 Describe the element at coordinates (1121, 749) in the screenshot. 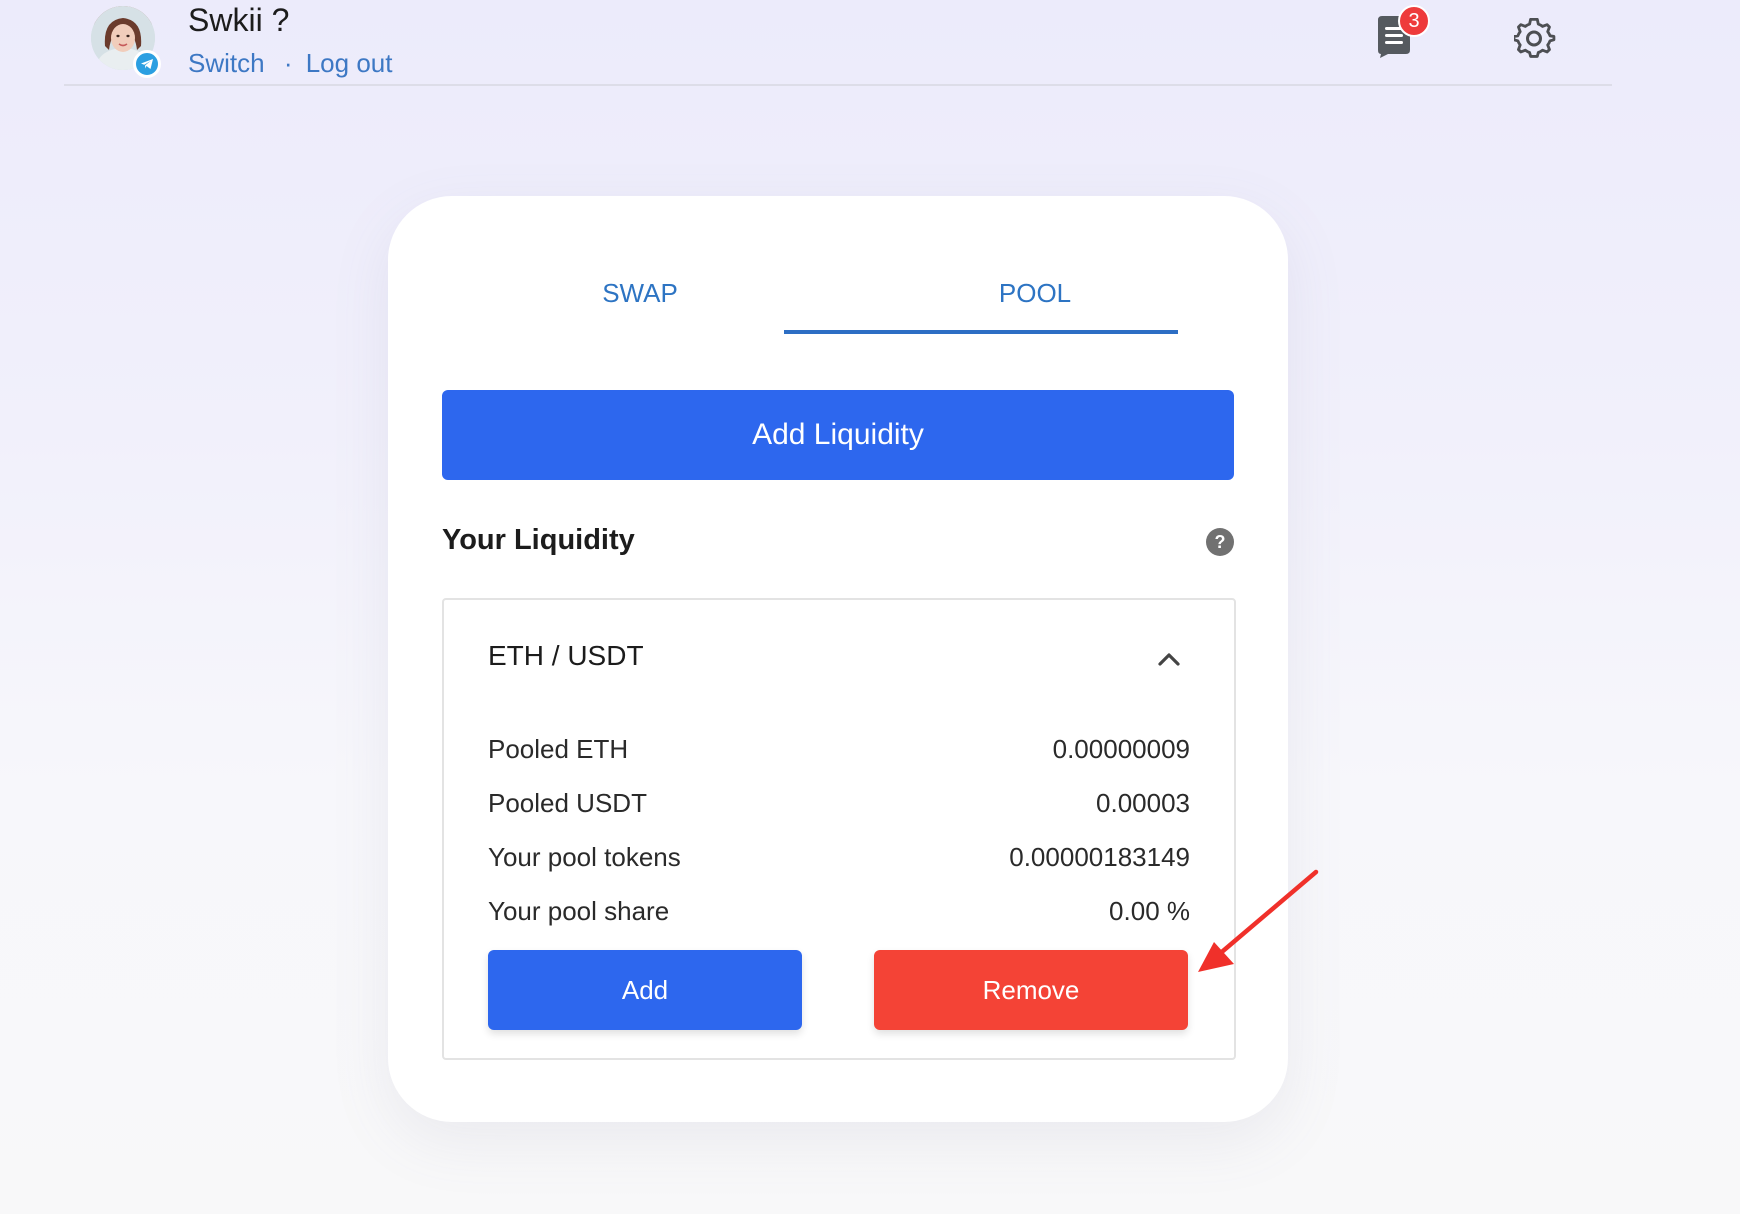

I see `stat-value: 0.00000009` at that location.